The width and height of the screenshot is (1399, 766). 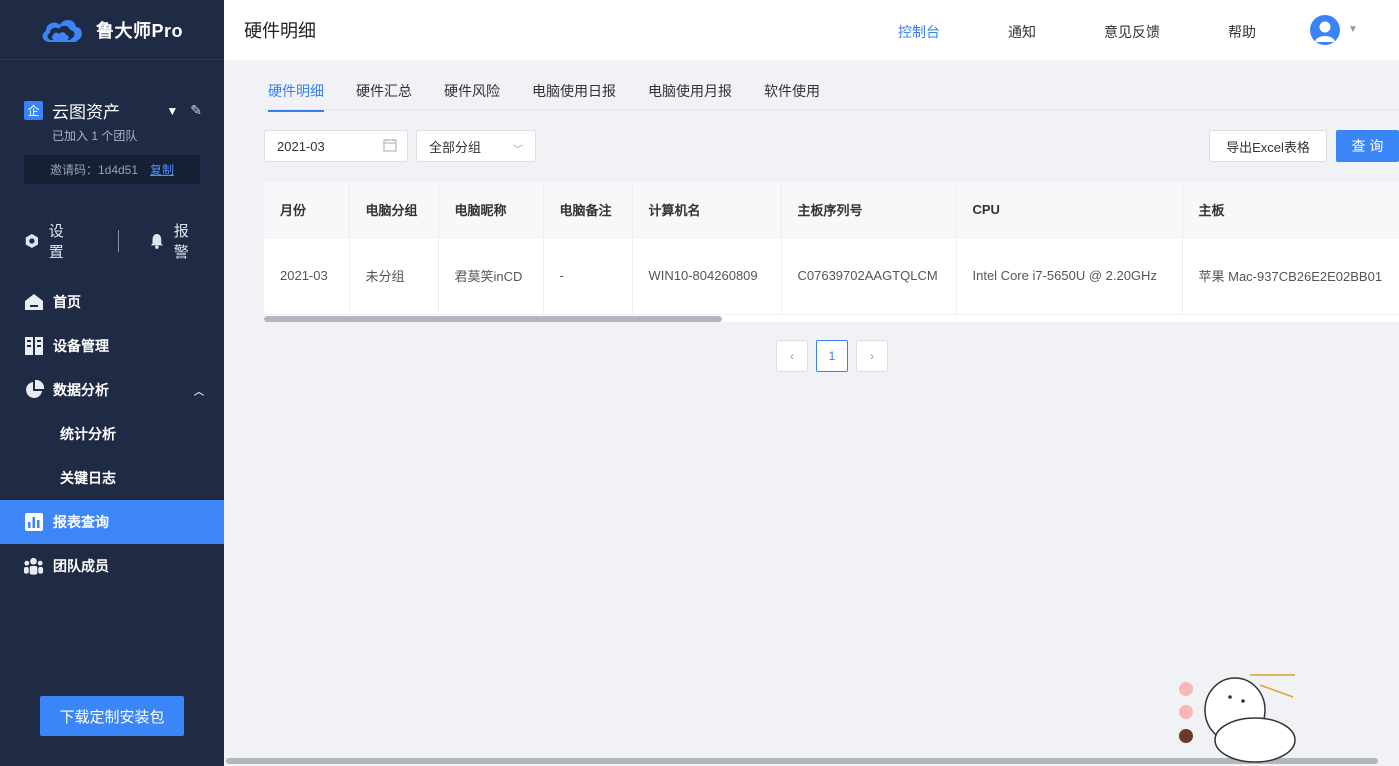 What do you see at coordinates (1069, 276) in the screenshot?
I see `table-cell: Intel Core i7-5650U @ 2.20GHz` at bounding box center [1069, 276].